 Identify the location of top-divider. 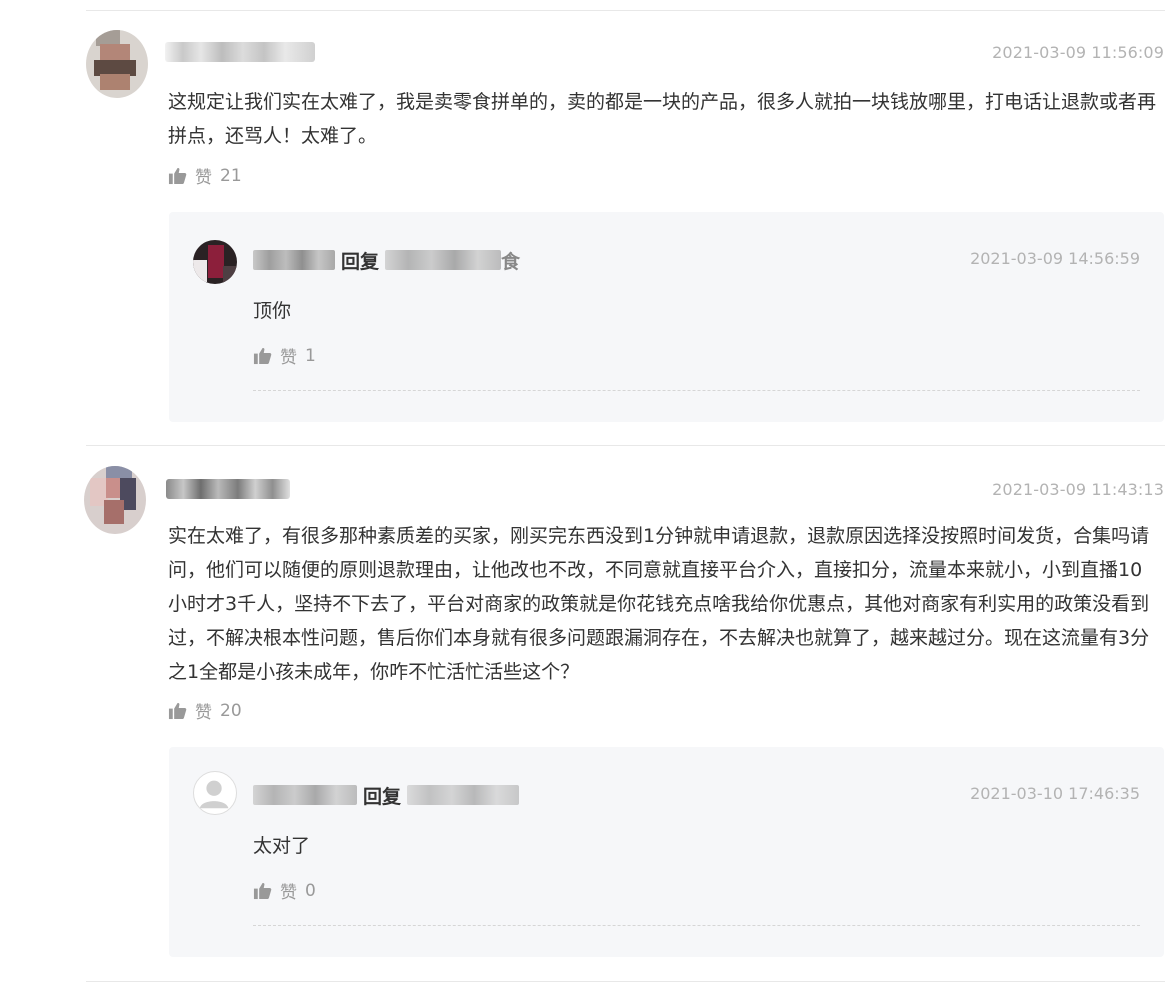
(625, 10).